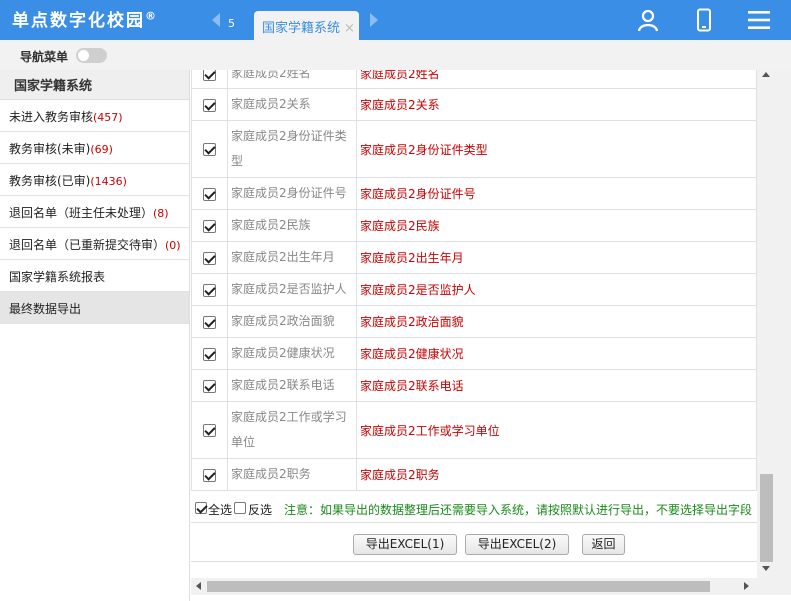 This screenshot has width=791, height=601. Describe the element at coordinates (91, 55) in the screenshot. I see `nav-menu-toggle` at that location.